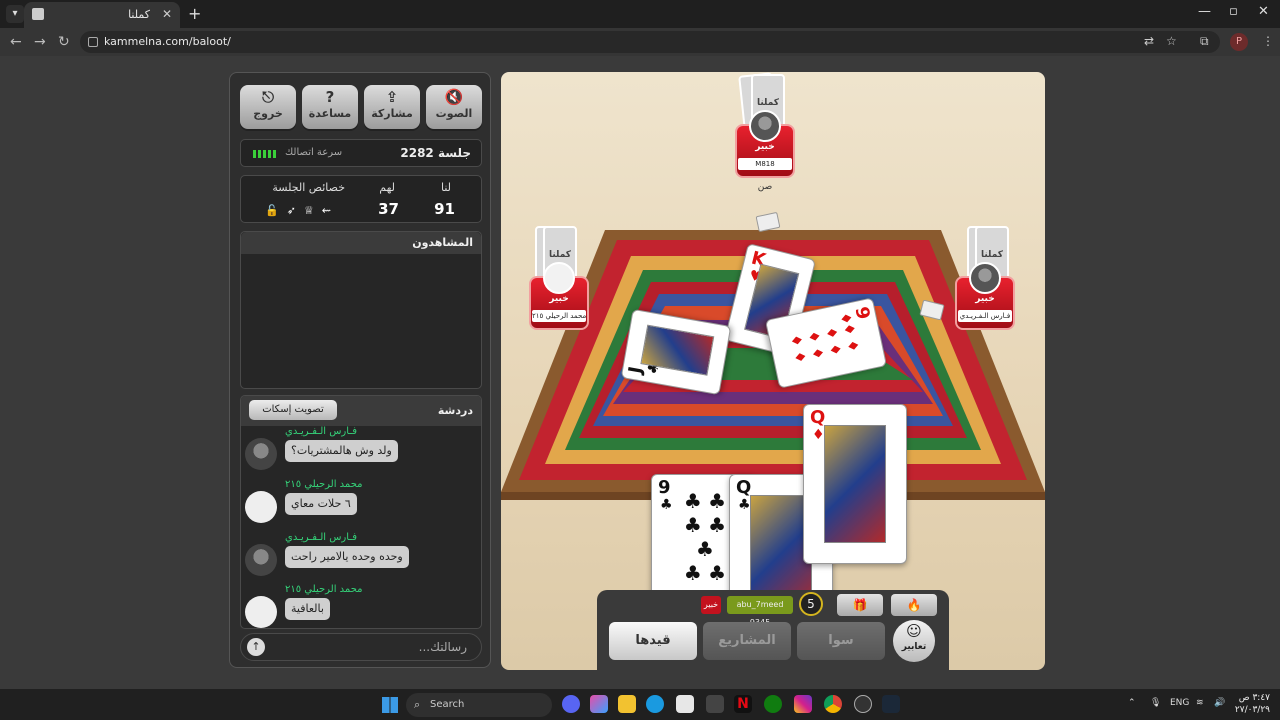 The width and height of the screenshot is (1280, 720). Describe the element at coordinates (860, 605) in the screenshot. I see `gift-button: 🎁` at that location.